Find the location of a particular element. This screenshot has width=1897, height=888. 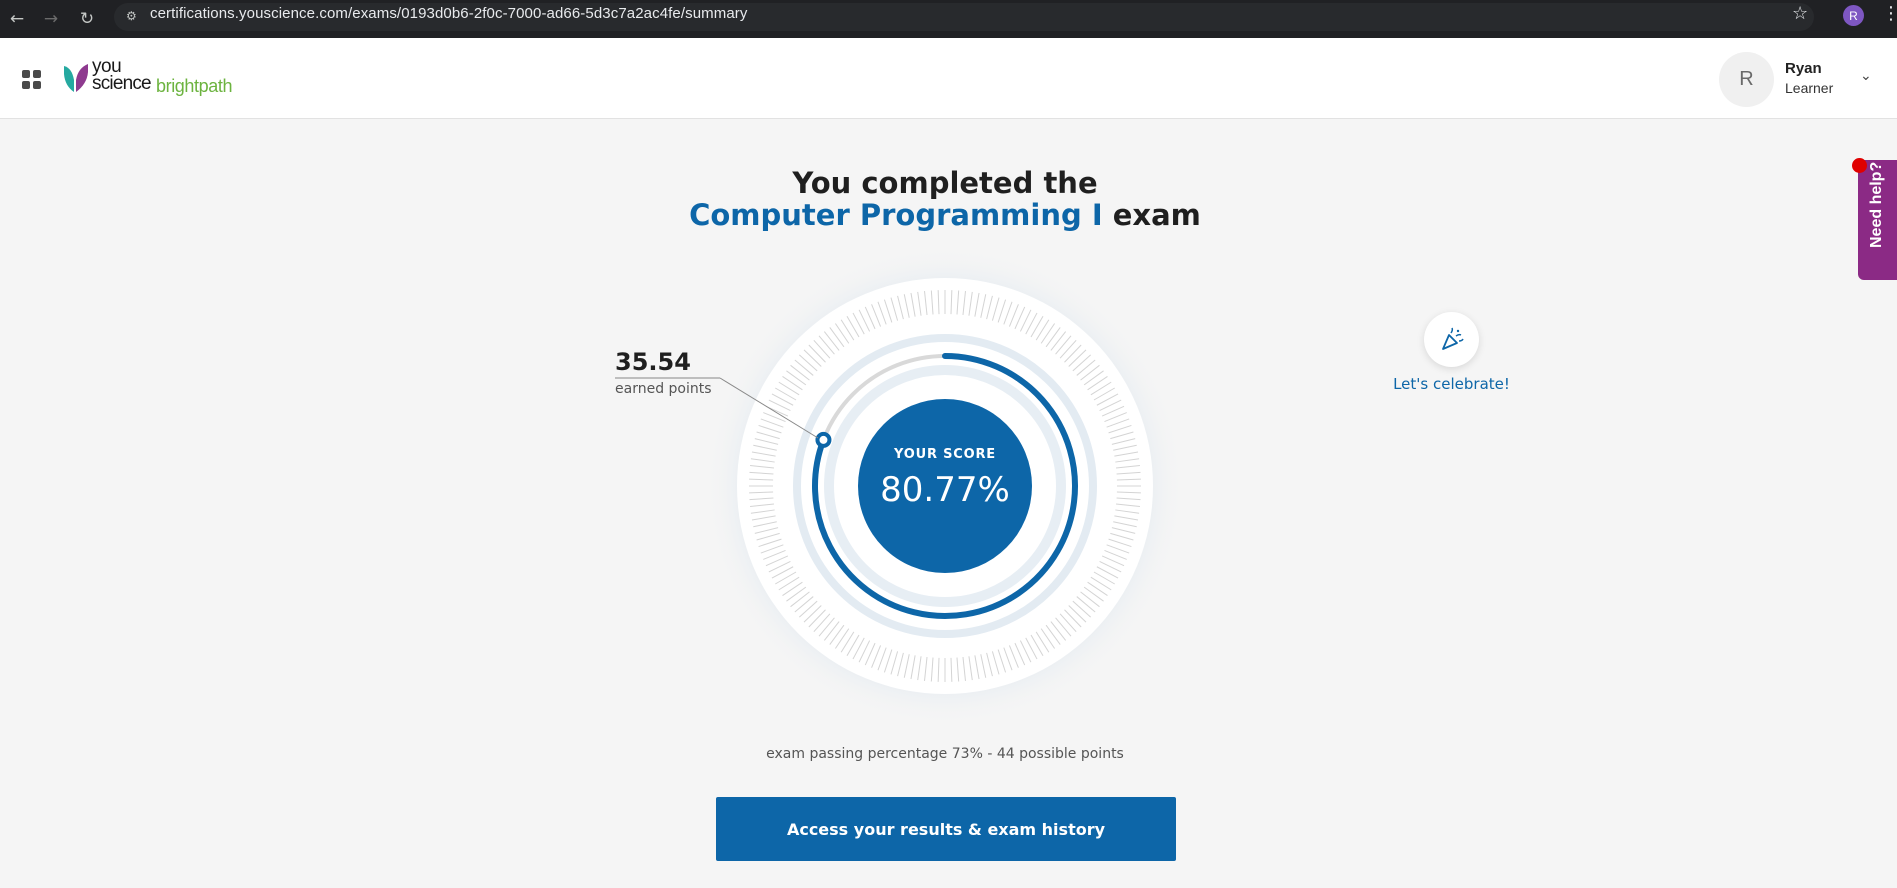

user-role: Learner is located at coordinates (1809, 88).